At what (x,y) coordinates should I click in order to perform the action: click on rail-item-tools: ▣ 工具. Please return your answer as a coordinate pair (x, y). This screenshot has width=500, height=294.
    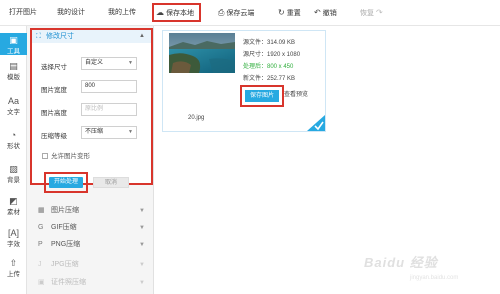
    Looking at the image, I should click on (13, 44).